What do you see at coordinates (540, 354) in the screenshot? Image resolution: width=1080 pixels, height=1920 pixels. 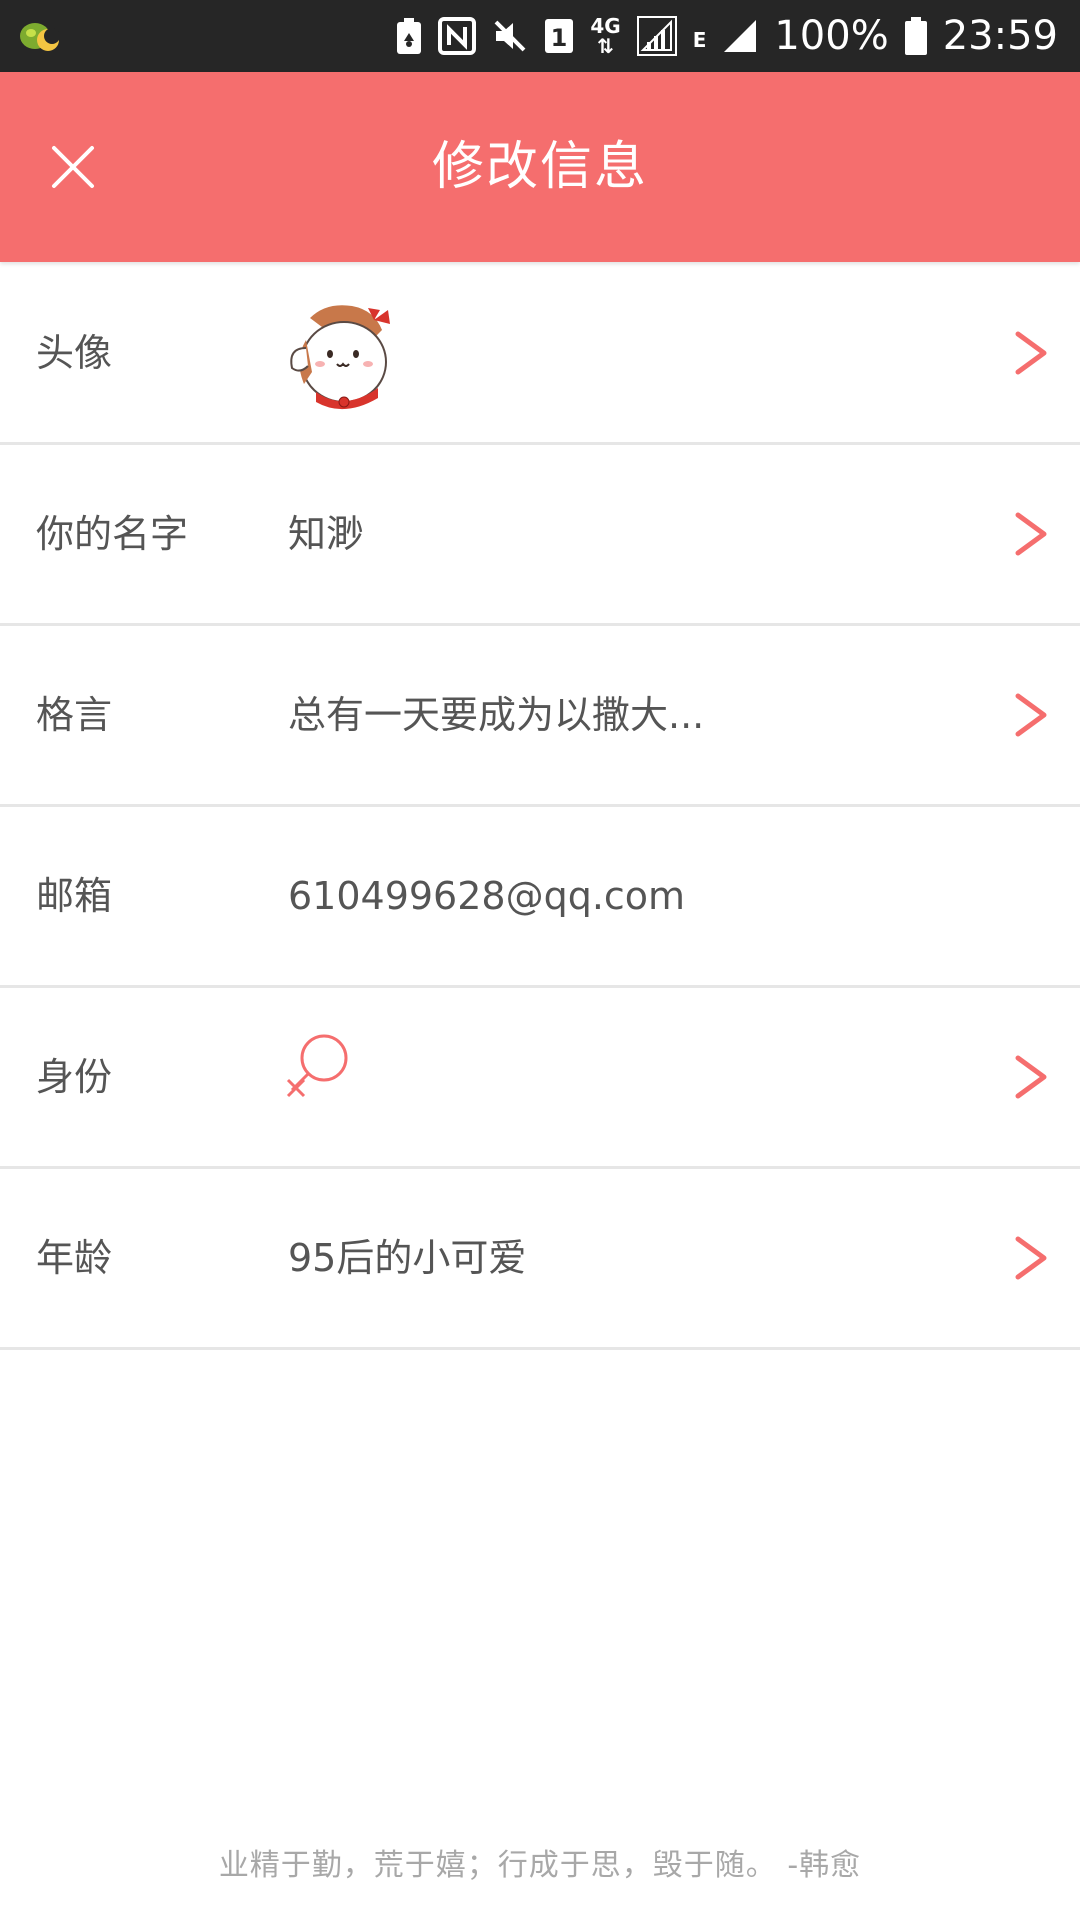 I see `row-avatar: 头像` at bounding box center [540, 354].